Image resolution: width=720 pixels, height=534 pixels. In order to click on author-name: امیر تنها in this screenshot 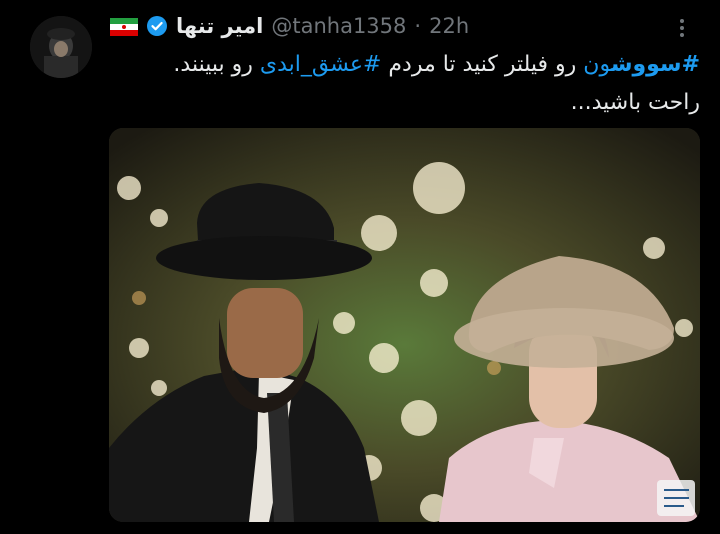, I will do `click(219, 26)`.